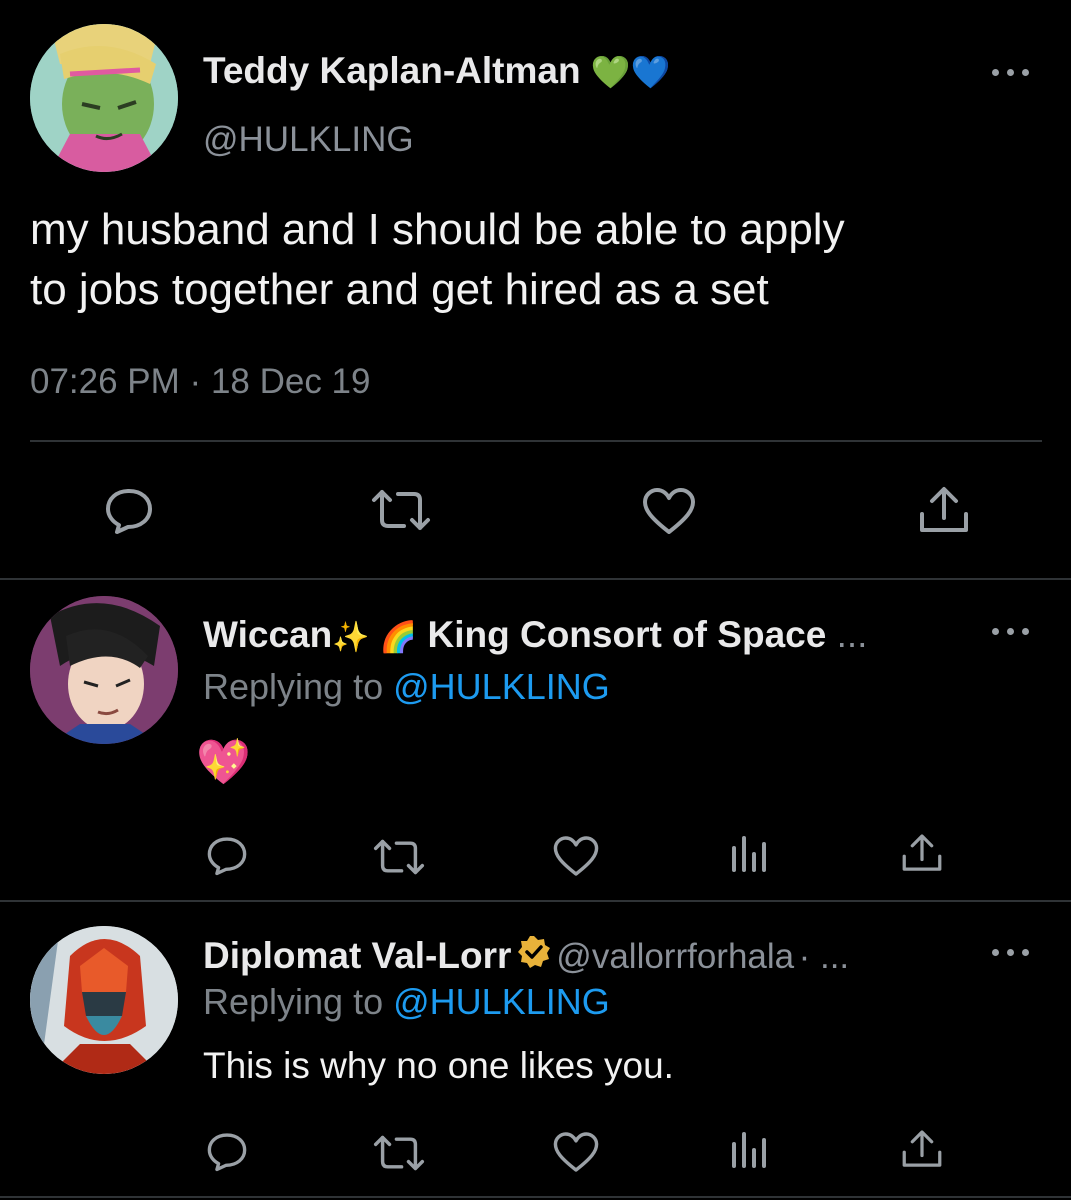  I want to click on avatar-hulkling, so click(104, 98).